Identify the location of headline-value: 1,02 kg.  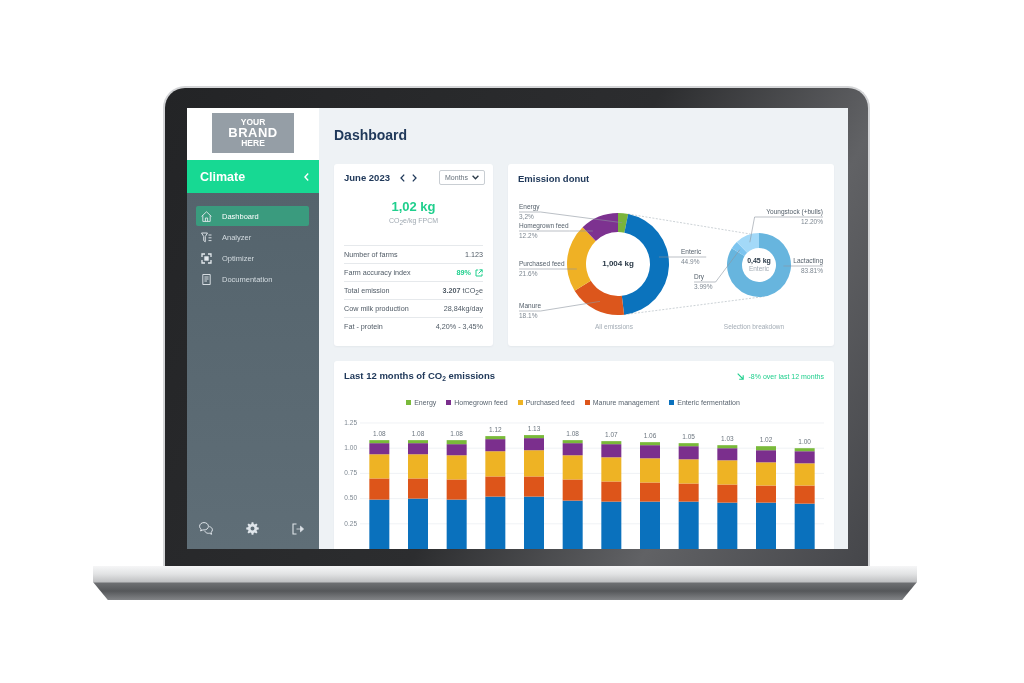
(413, 207).